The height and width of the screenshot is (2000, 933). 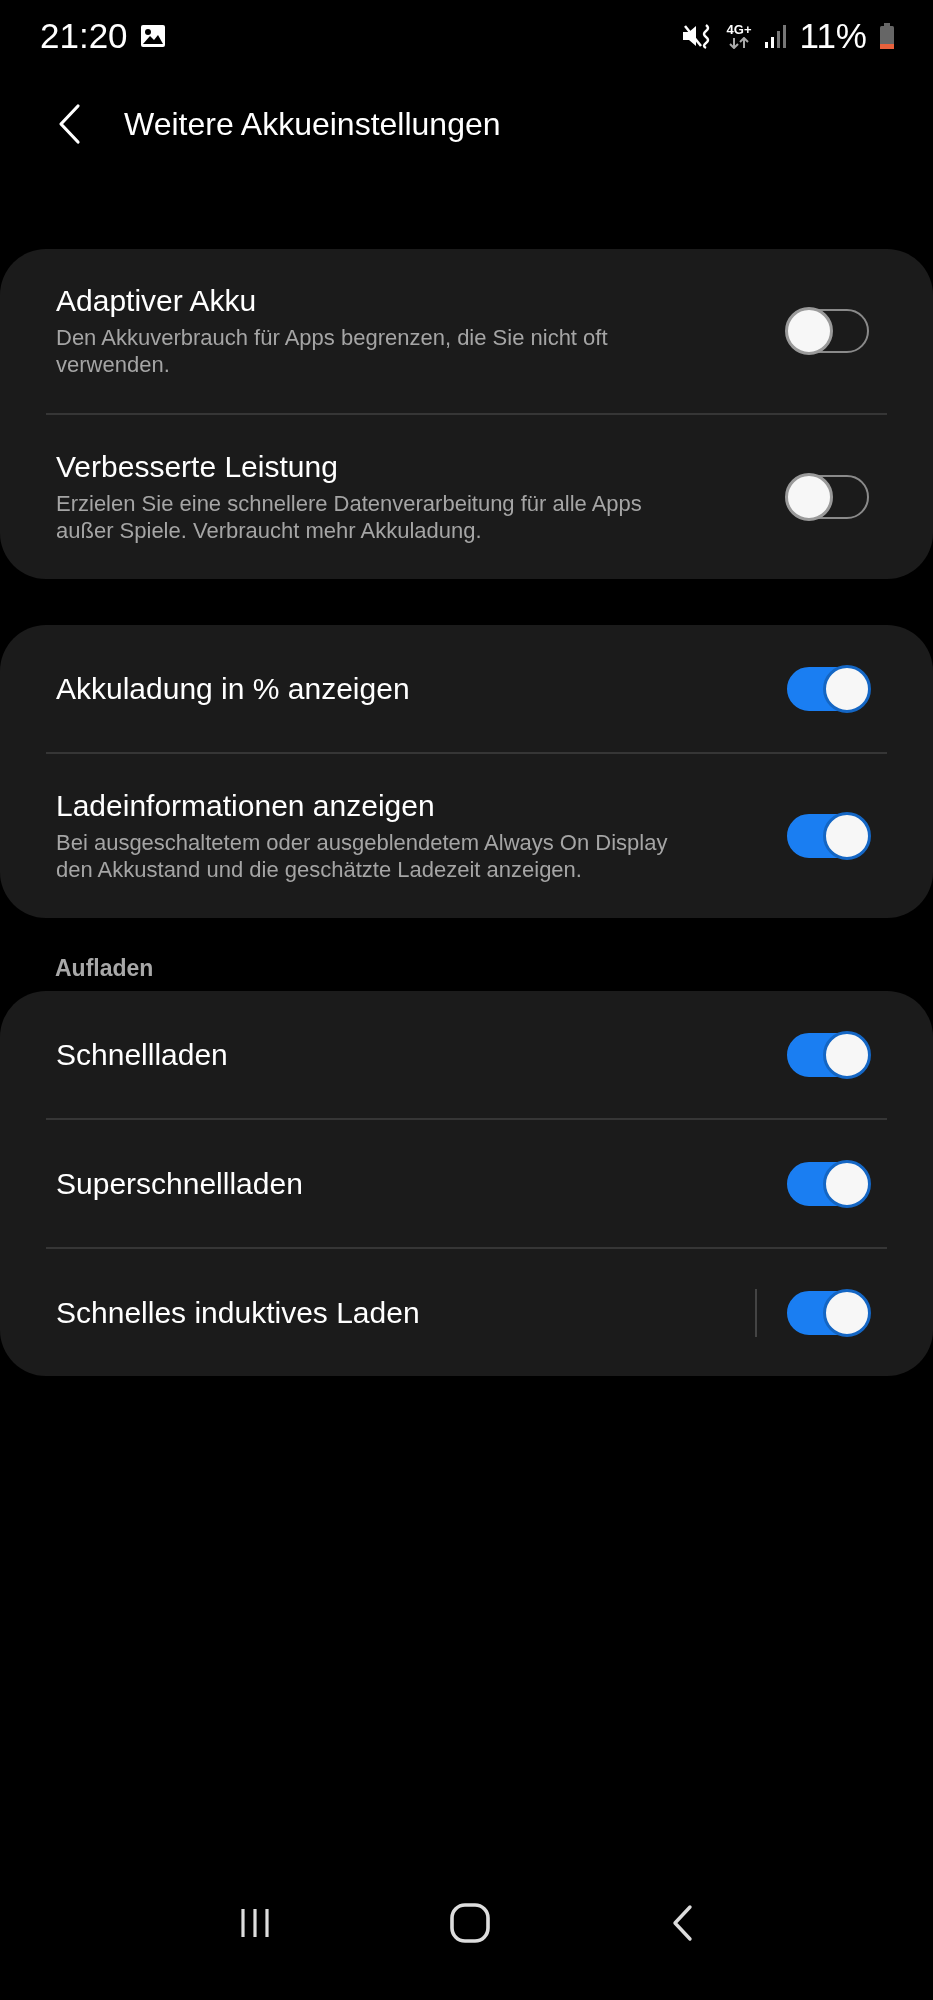 What do you see at coordinates (152, 36) in the screenshot?
I see `image-icon` at bounding box center [152, 36].